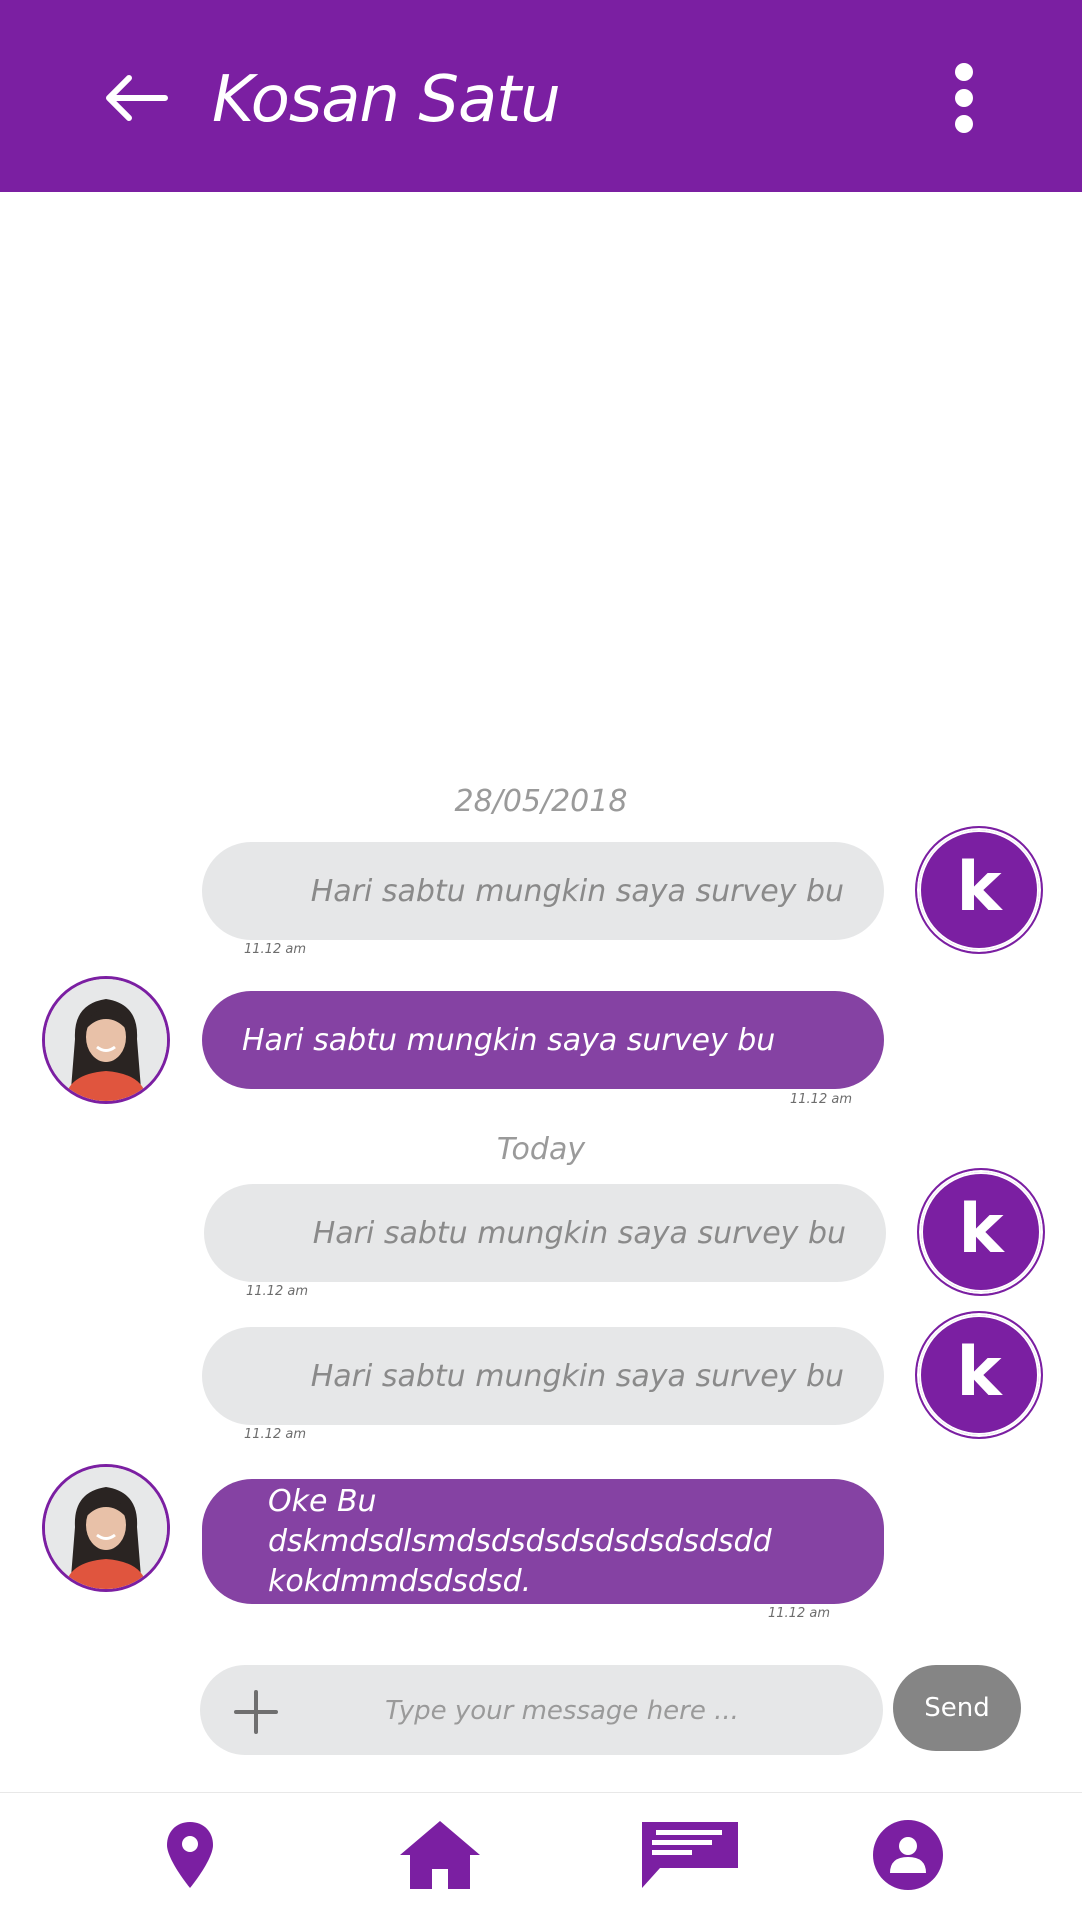 This screenshot has width=1082, height=1921. What do you see at coordinates (964, 98) in the screenshot?
I see `more-vertical-icon` at bounding box center [964, 98].